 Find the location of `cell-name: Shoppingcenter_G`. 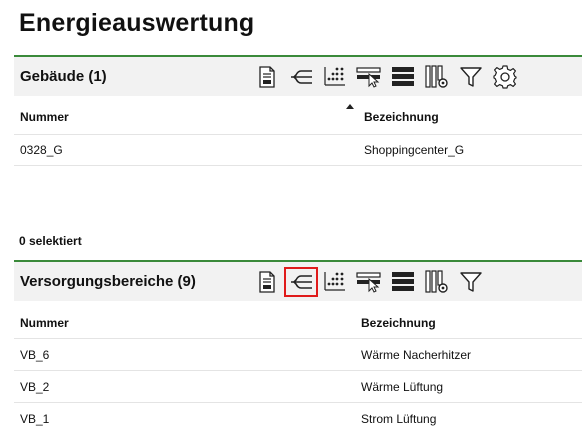

cell-name: Shoppingcenter_G is located at coordinates (414, 150).